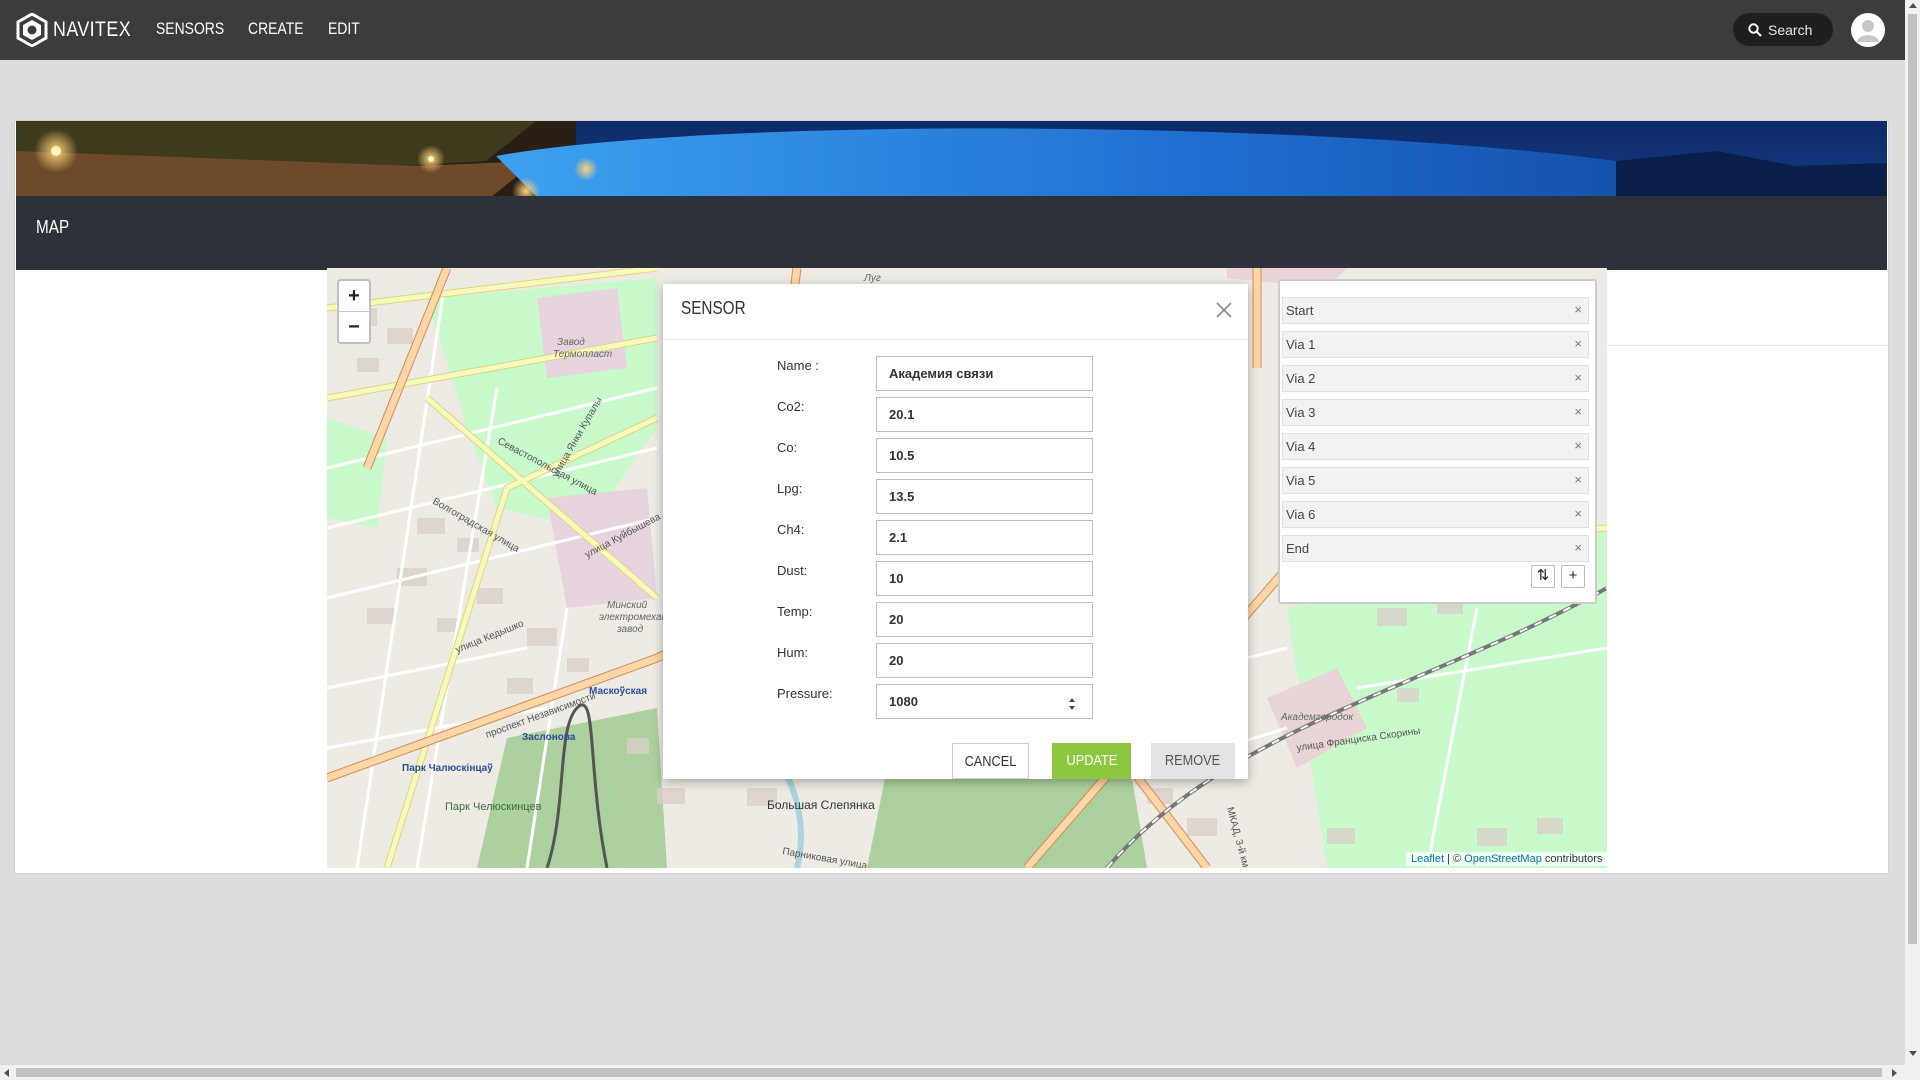  What do you see at coordinates (1894, 1073) in the screenshot?
I see `scroll-right-icon` at bounding box center [1894, 1073].